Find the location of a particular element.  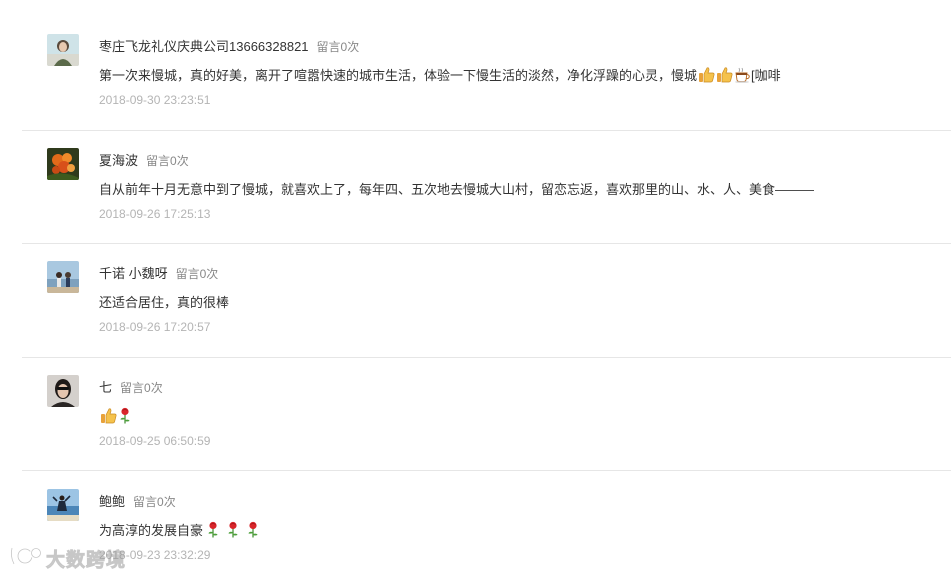

nickname: 枣庄飞龙礼仪庆典公司13666328821 is located at coordinates (204, 46).